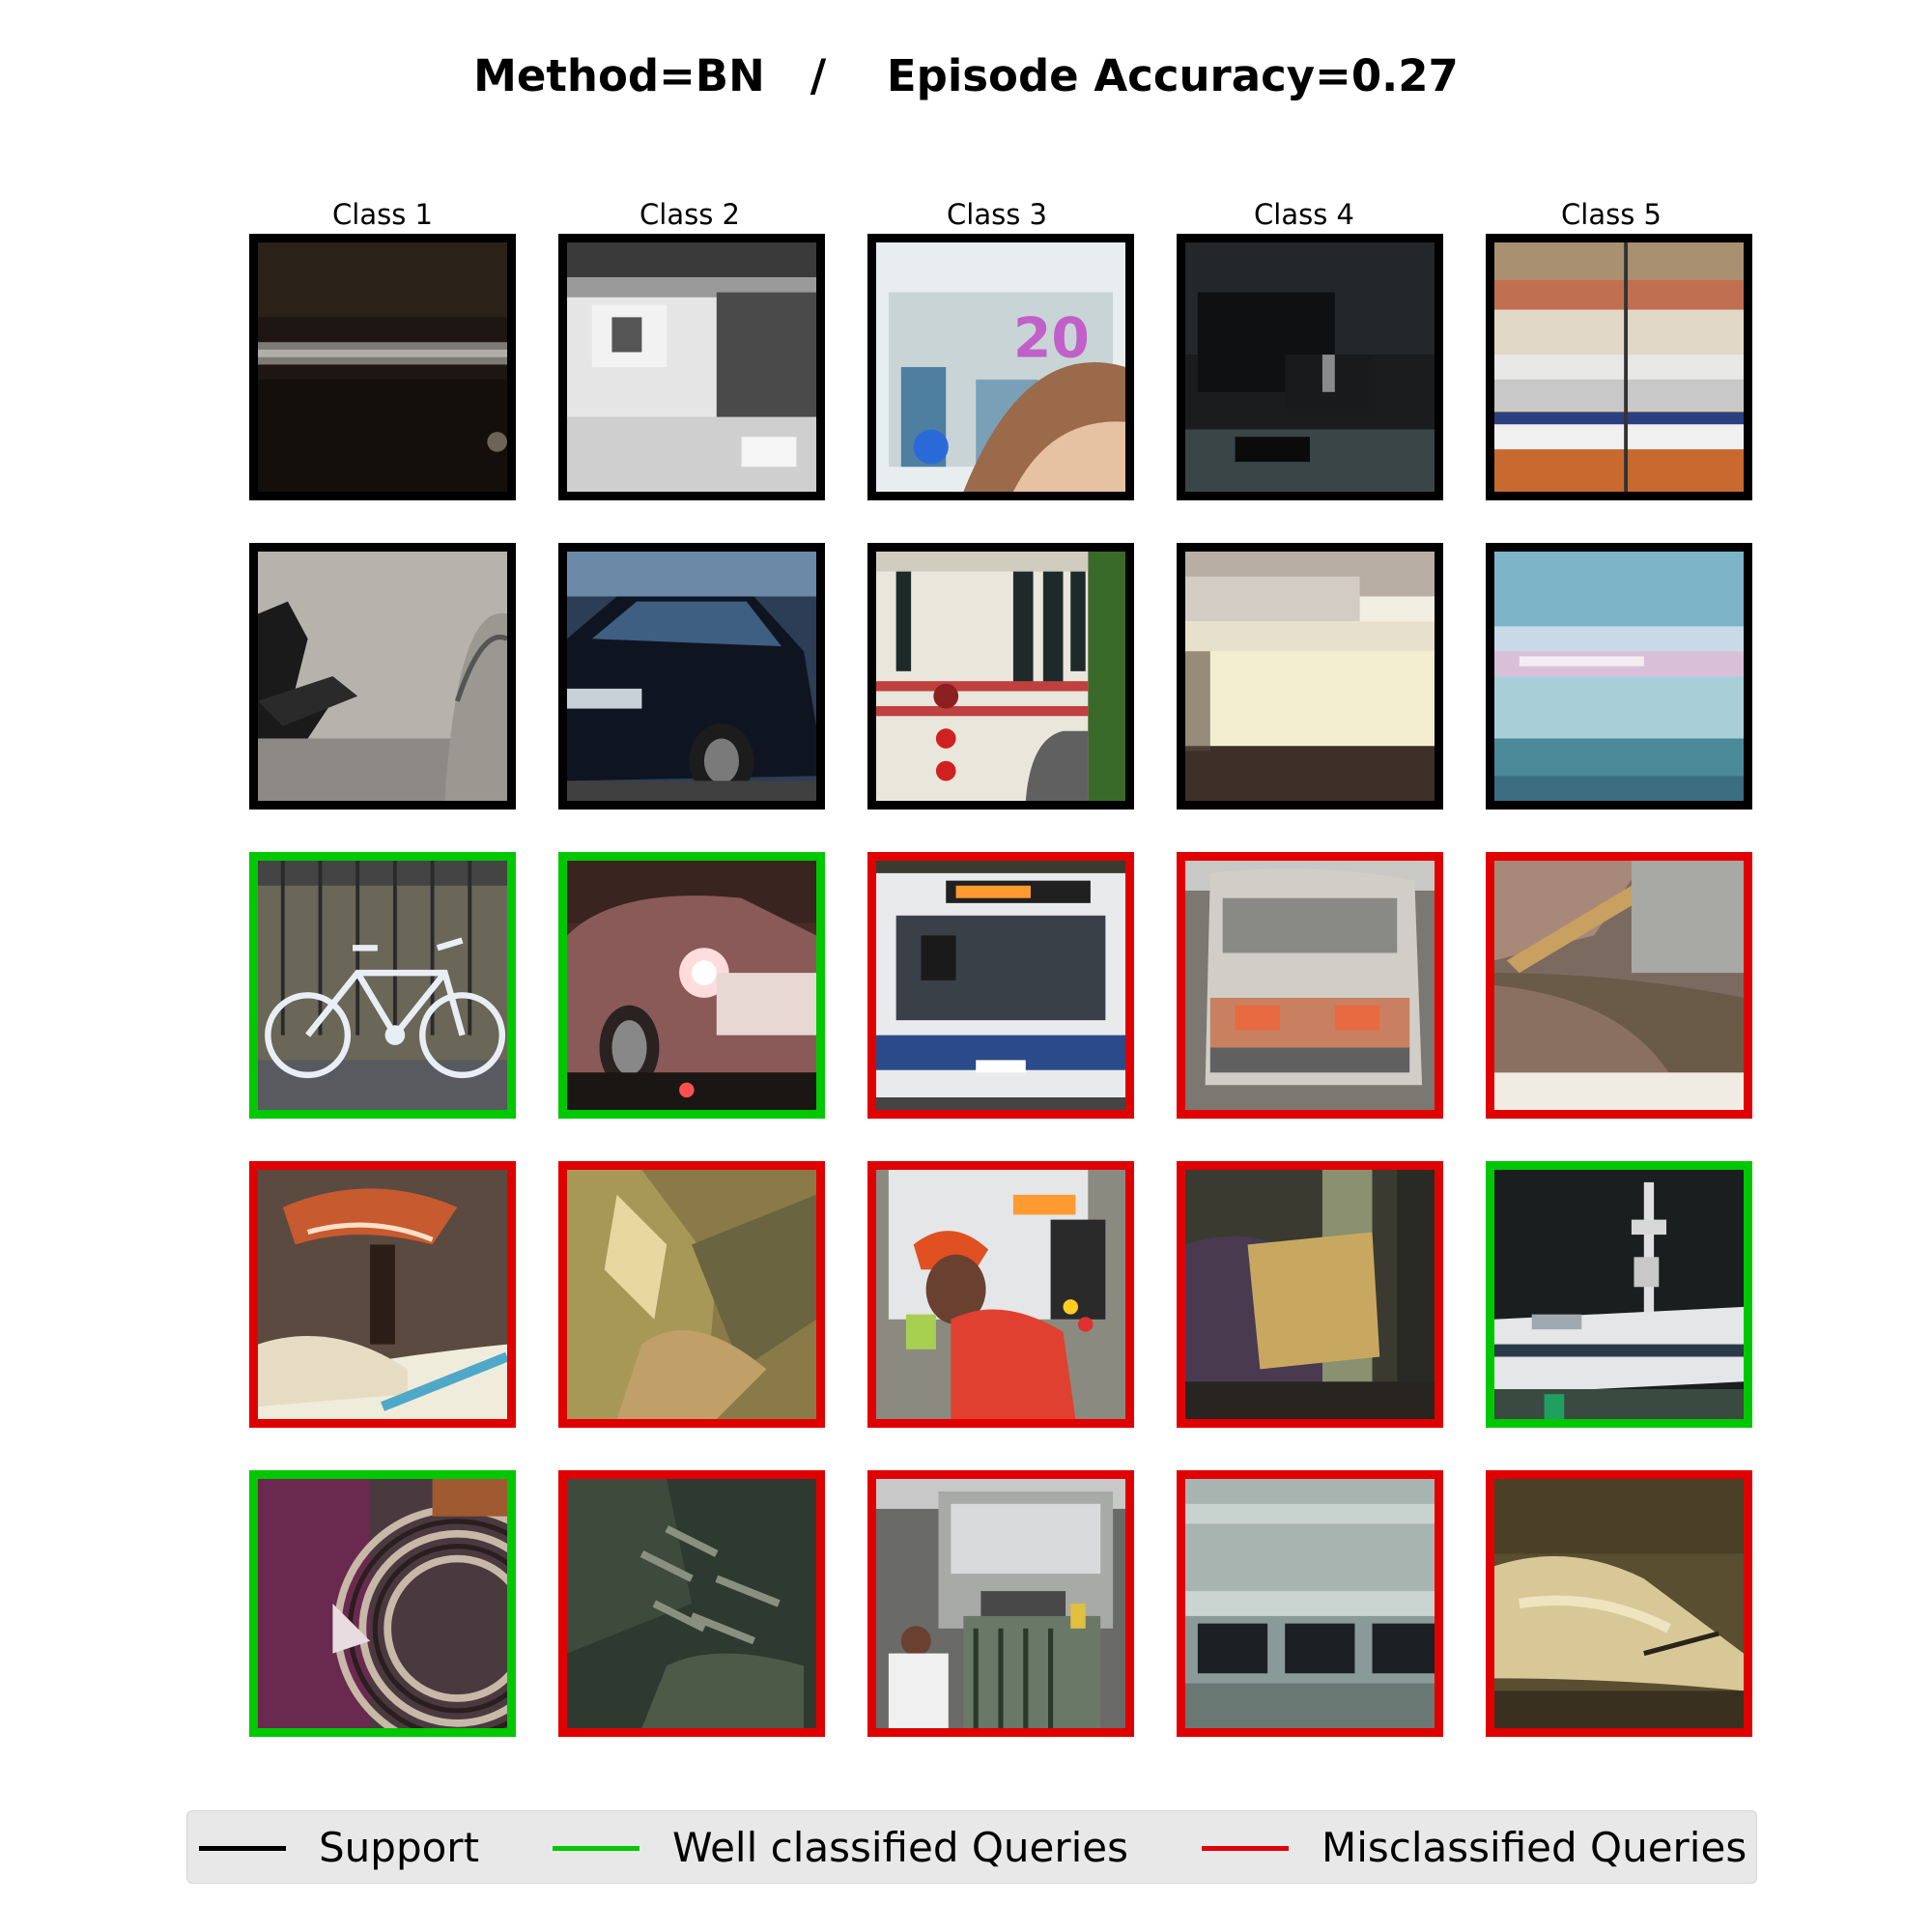 The image size is (1932, 1932). I want to click on svg-text: 20, so click(1051, 339).